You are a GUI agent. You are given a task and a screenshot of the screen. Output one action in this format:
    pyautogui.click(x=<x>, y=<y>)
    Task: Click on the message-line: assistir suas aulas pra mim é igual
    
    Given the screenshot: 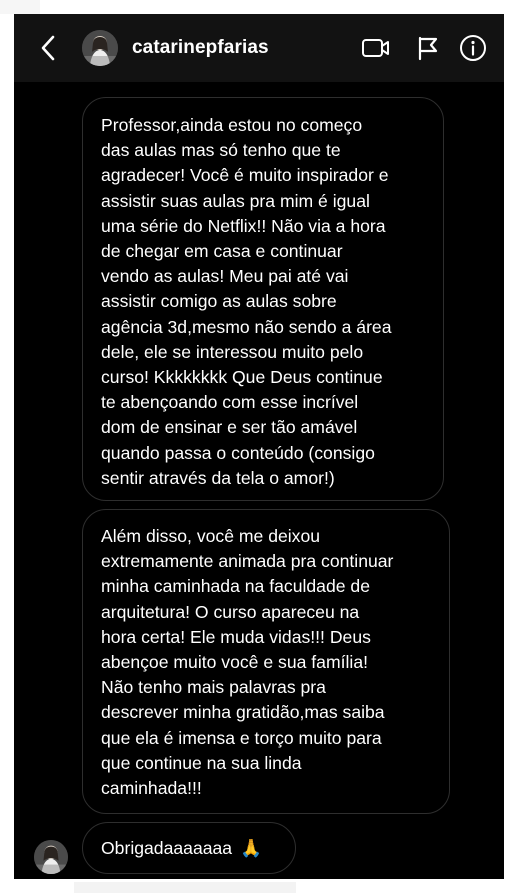 What is the action you would take?
    pyautogui.click(x=235, y=200)
    